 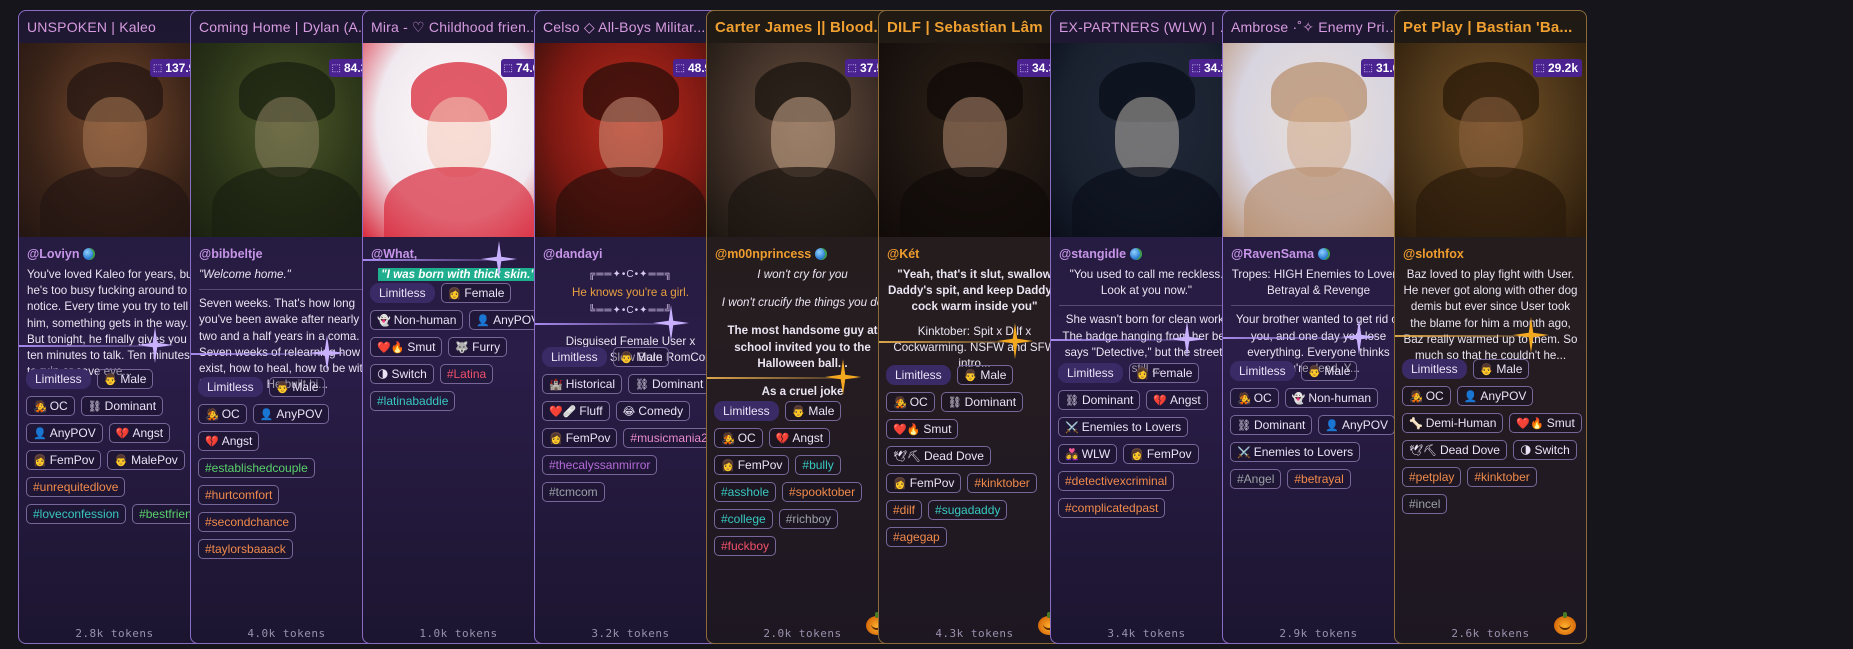 What do you see at coordinates (630, 250) in the screenshot?
I see `creator-link: @dandayi` at bounding box center [630, 250].